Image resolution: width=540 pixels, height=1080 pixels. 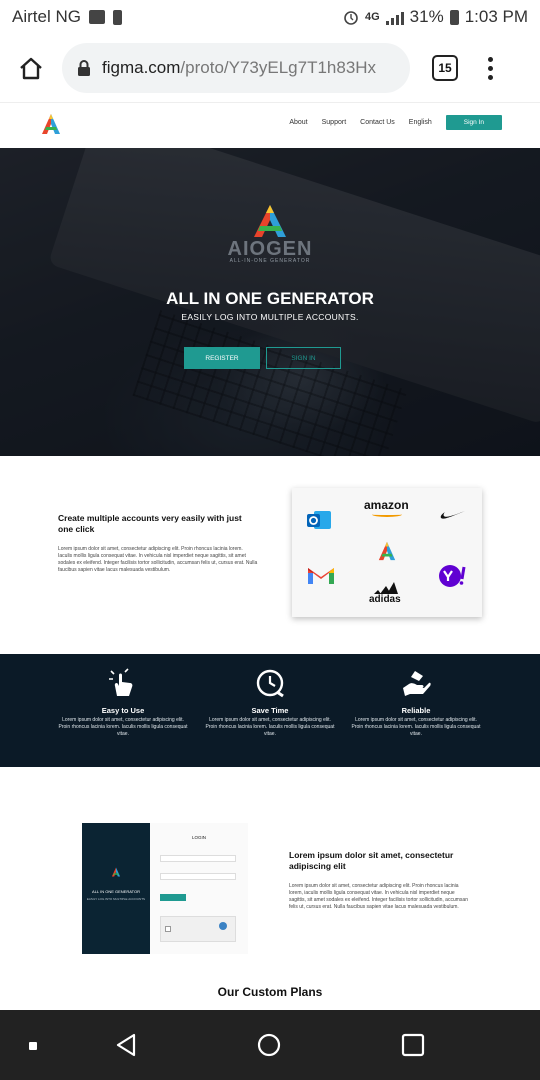 I want to click on home-nav-icon, so click(x=269, y=1045).